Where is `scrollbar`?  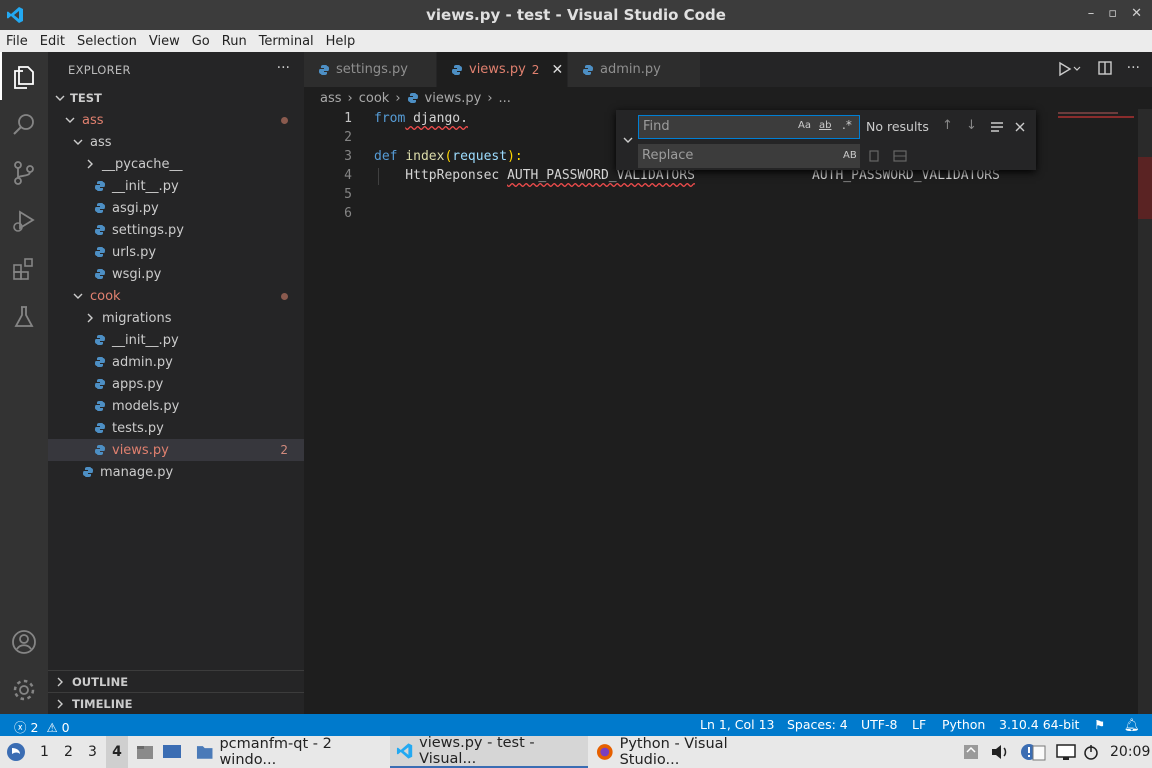
scrollbar is located at coordinates (1145, 411).